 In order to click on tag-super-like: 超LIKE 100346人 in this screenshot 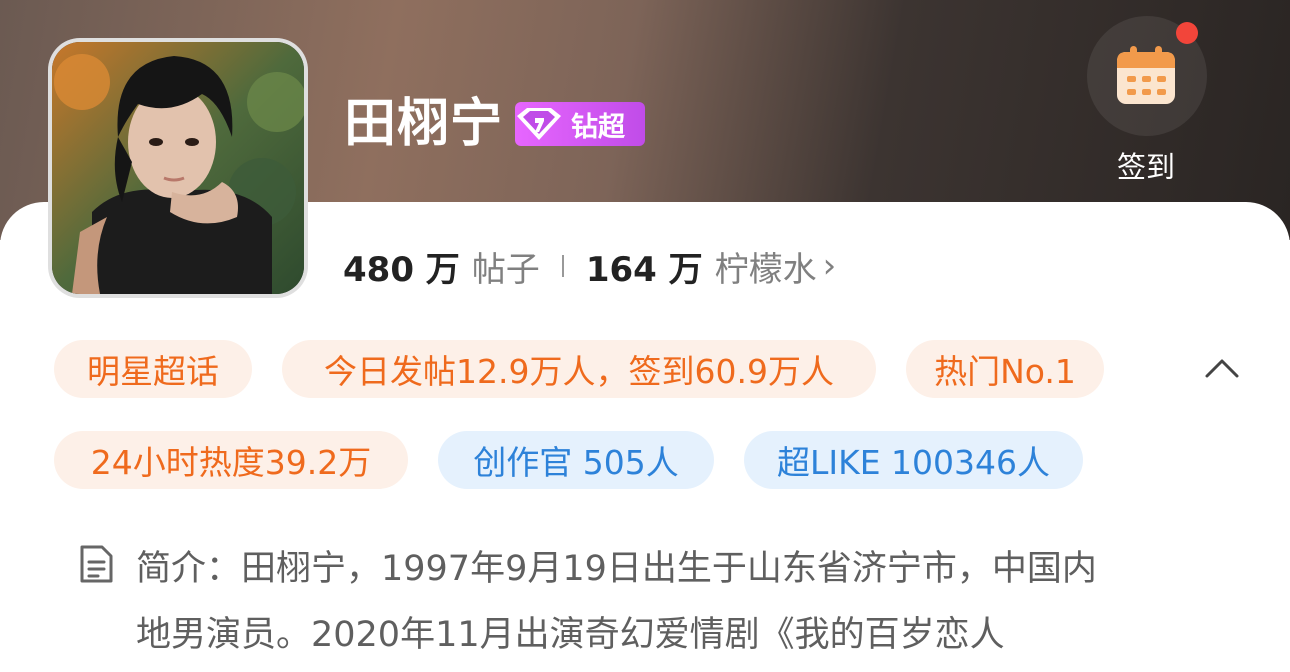, I will do `click(913, 460)`.